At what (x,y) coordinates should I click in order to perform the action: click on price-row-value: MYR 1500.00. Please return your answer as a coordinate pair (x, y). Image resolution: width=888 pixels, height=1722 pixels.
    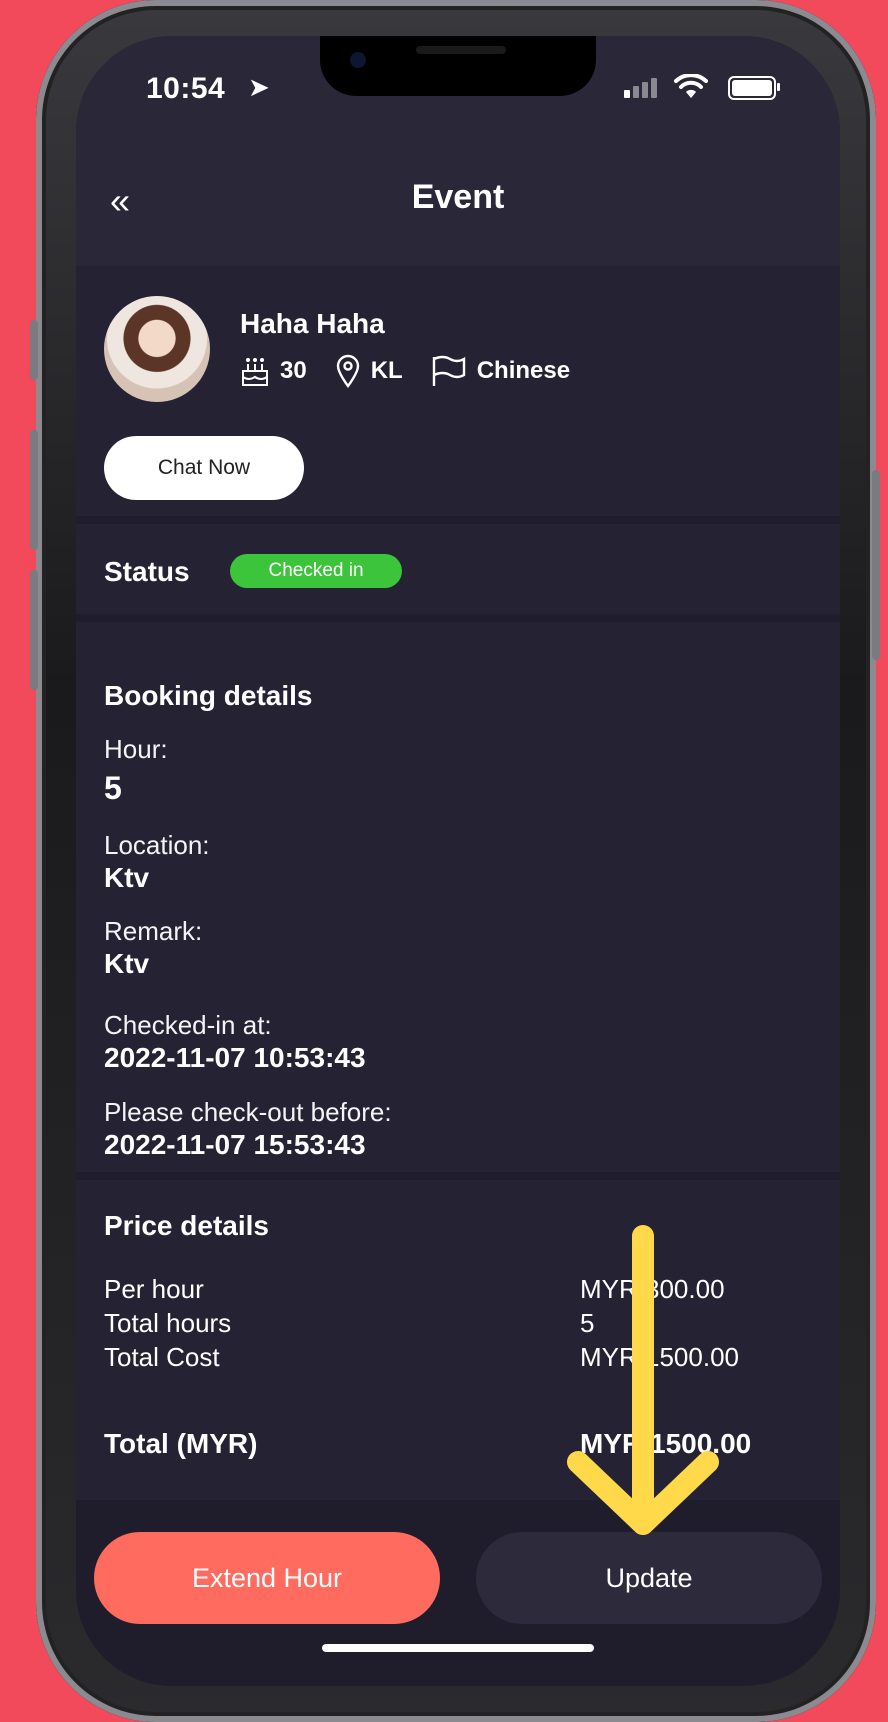
    Looking at the image, I should click on (659, 1357).